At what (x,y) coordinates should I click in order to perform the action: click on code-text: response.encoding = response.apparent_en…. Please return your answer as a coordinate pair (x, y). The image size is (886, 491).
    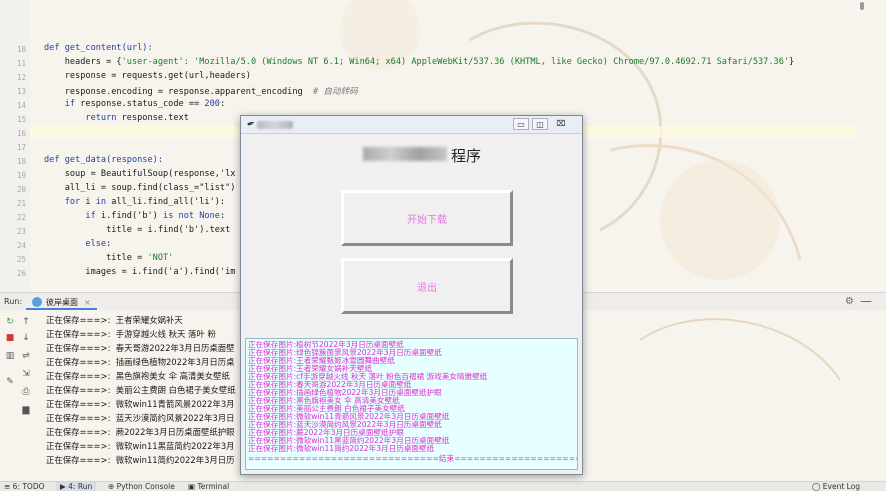
    Looking at the image, I should click on (179, 92).